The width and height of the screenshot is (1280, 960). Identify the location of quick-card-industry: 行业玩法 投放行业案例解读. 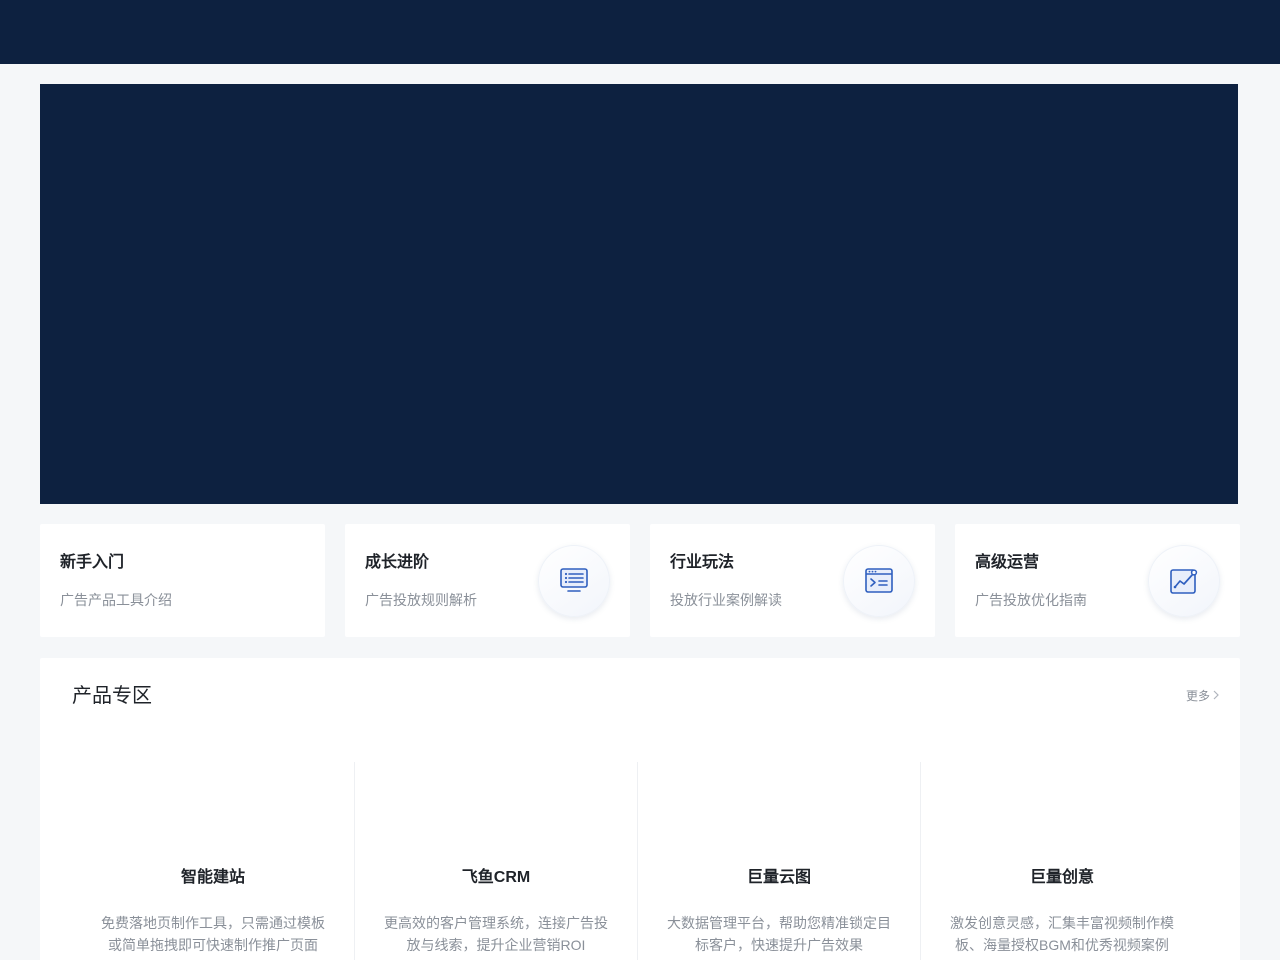
(792, 580).